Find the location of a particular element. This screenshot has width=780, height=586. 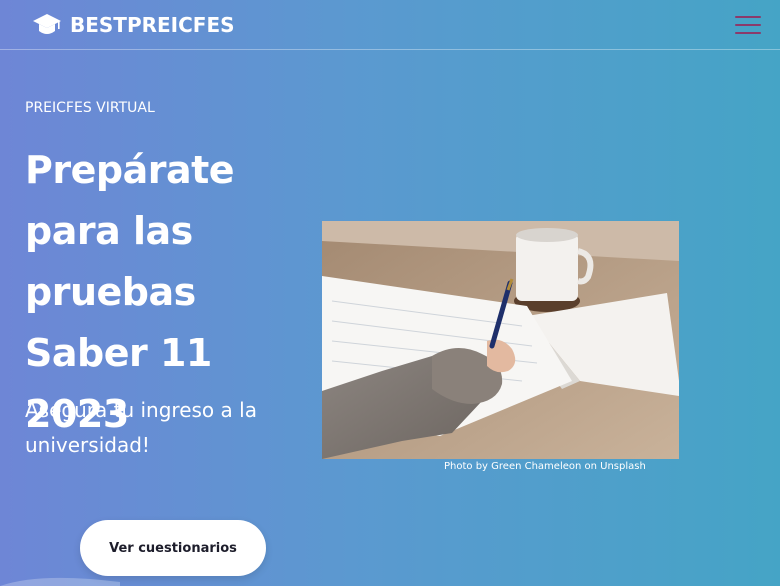

brand-link: BESTPREICFES is located at coordinates (133, 25).